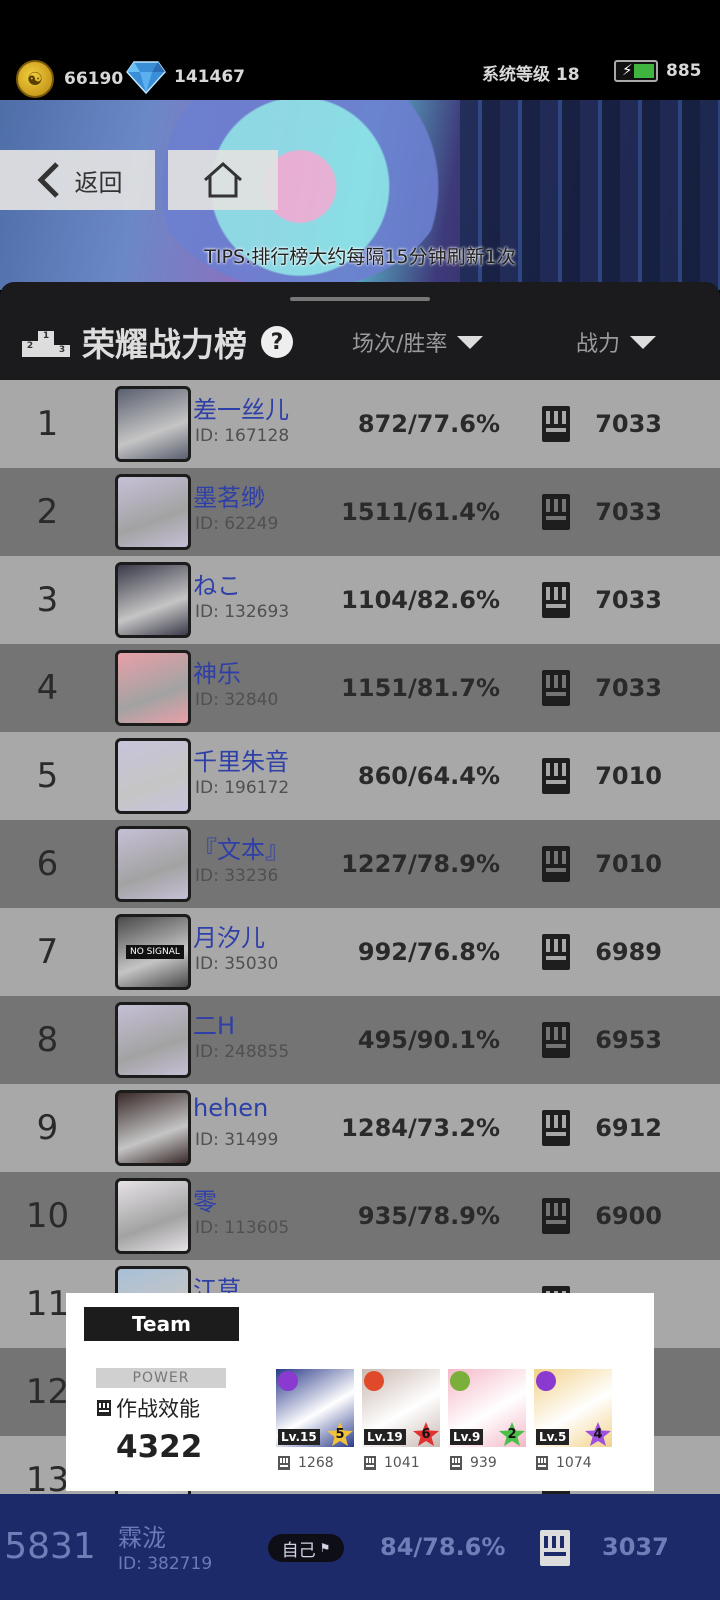 The width and height of the screenshot is (720, 1600). I want to click on hero-card: Lv.19 6, so click(401, 1408).